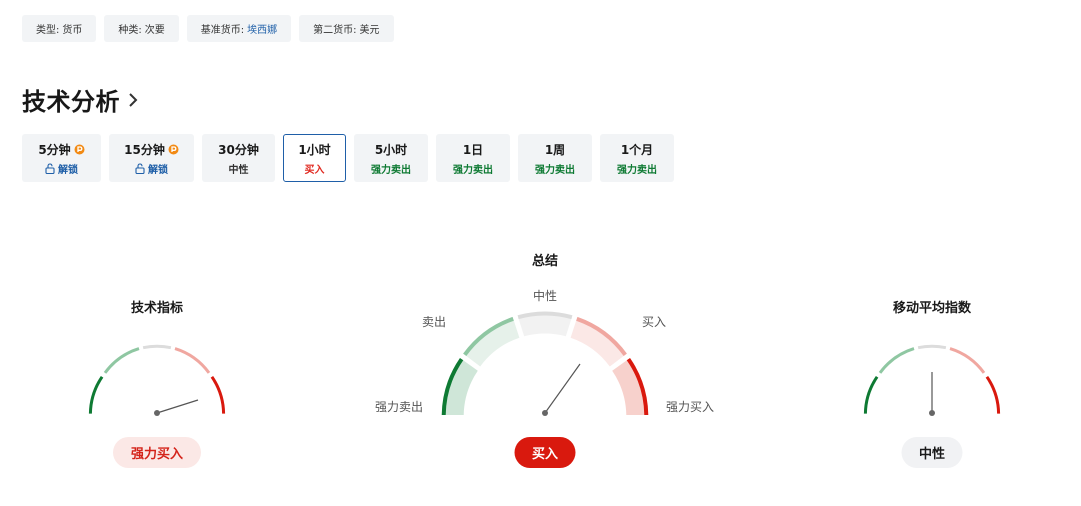 The image size is (1081, 506). I want to click on tag-type: 类型: 货币, so click(59, 28).